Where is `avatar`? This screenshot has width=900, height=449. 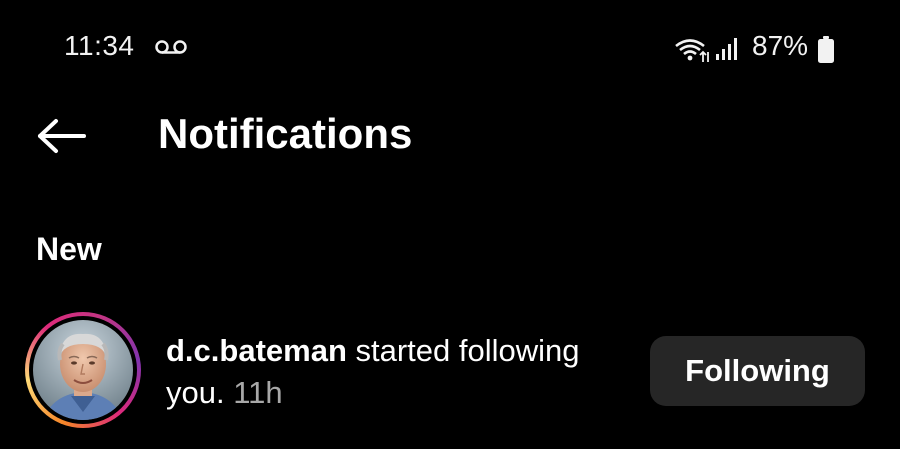 avatar is located at coordinates (83, 370).